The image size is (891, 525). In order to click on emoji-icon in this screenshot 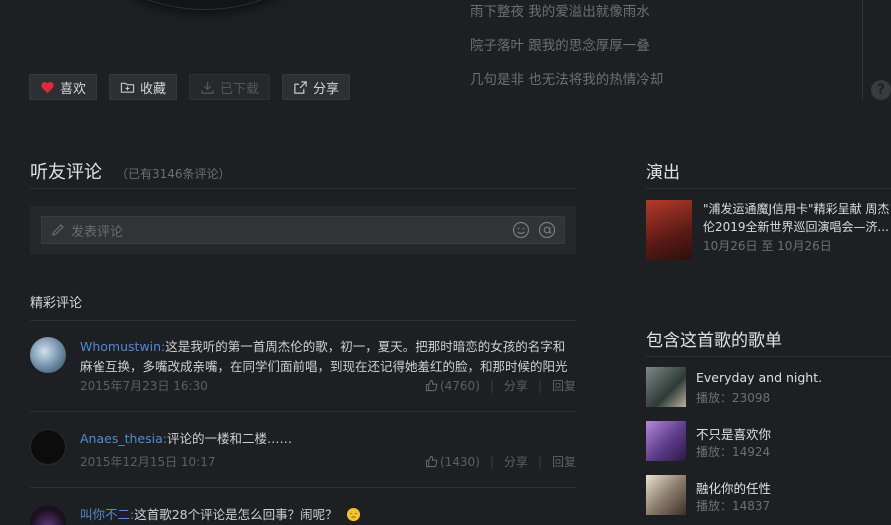, I will do `click(521, 230)`.